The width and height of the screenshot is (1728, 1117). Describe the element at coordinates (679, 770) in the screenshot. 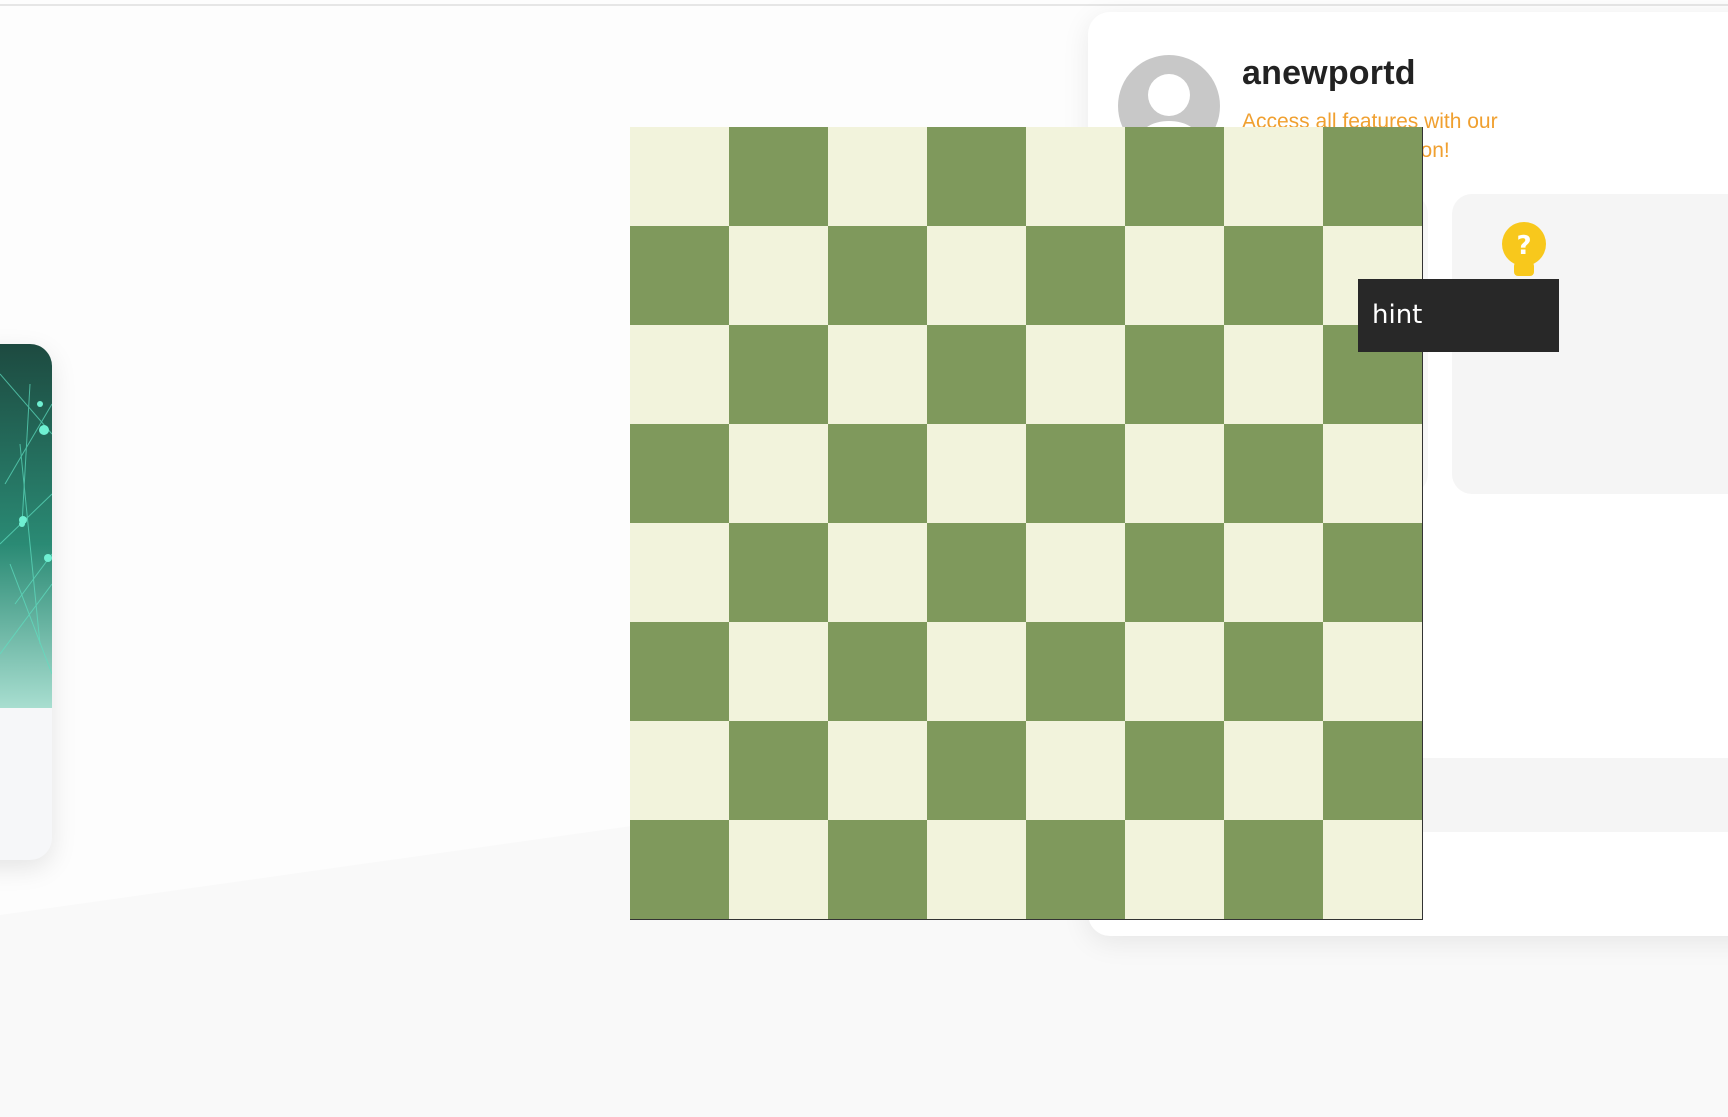

I see `square-a2` at that location.